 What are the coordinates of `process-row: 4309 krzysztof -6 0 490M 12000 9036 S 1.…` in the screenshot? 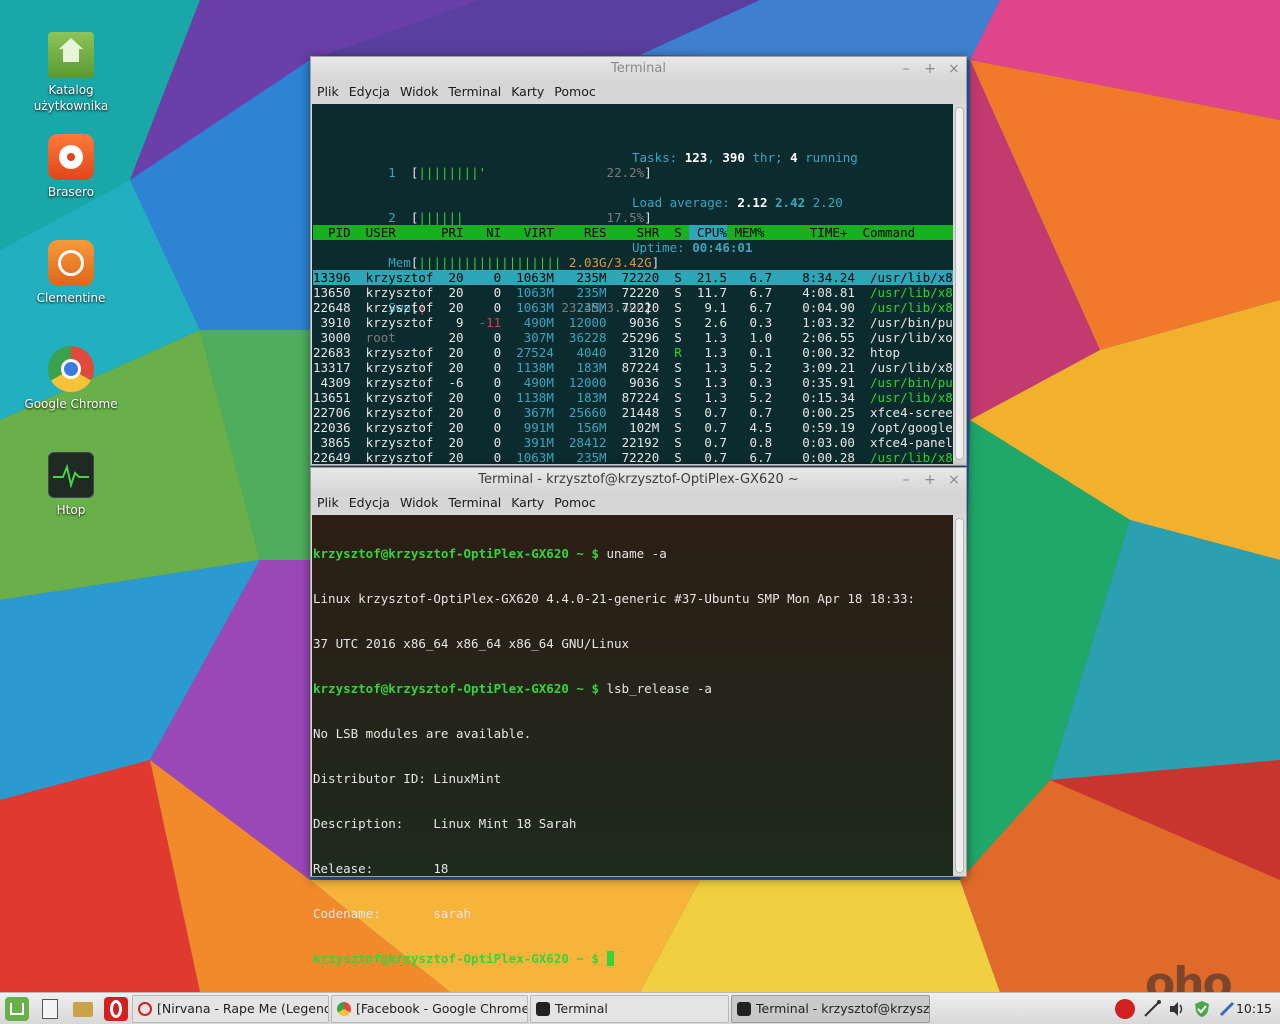 It's located at (633, 382).